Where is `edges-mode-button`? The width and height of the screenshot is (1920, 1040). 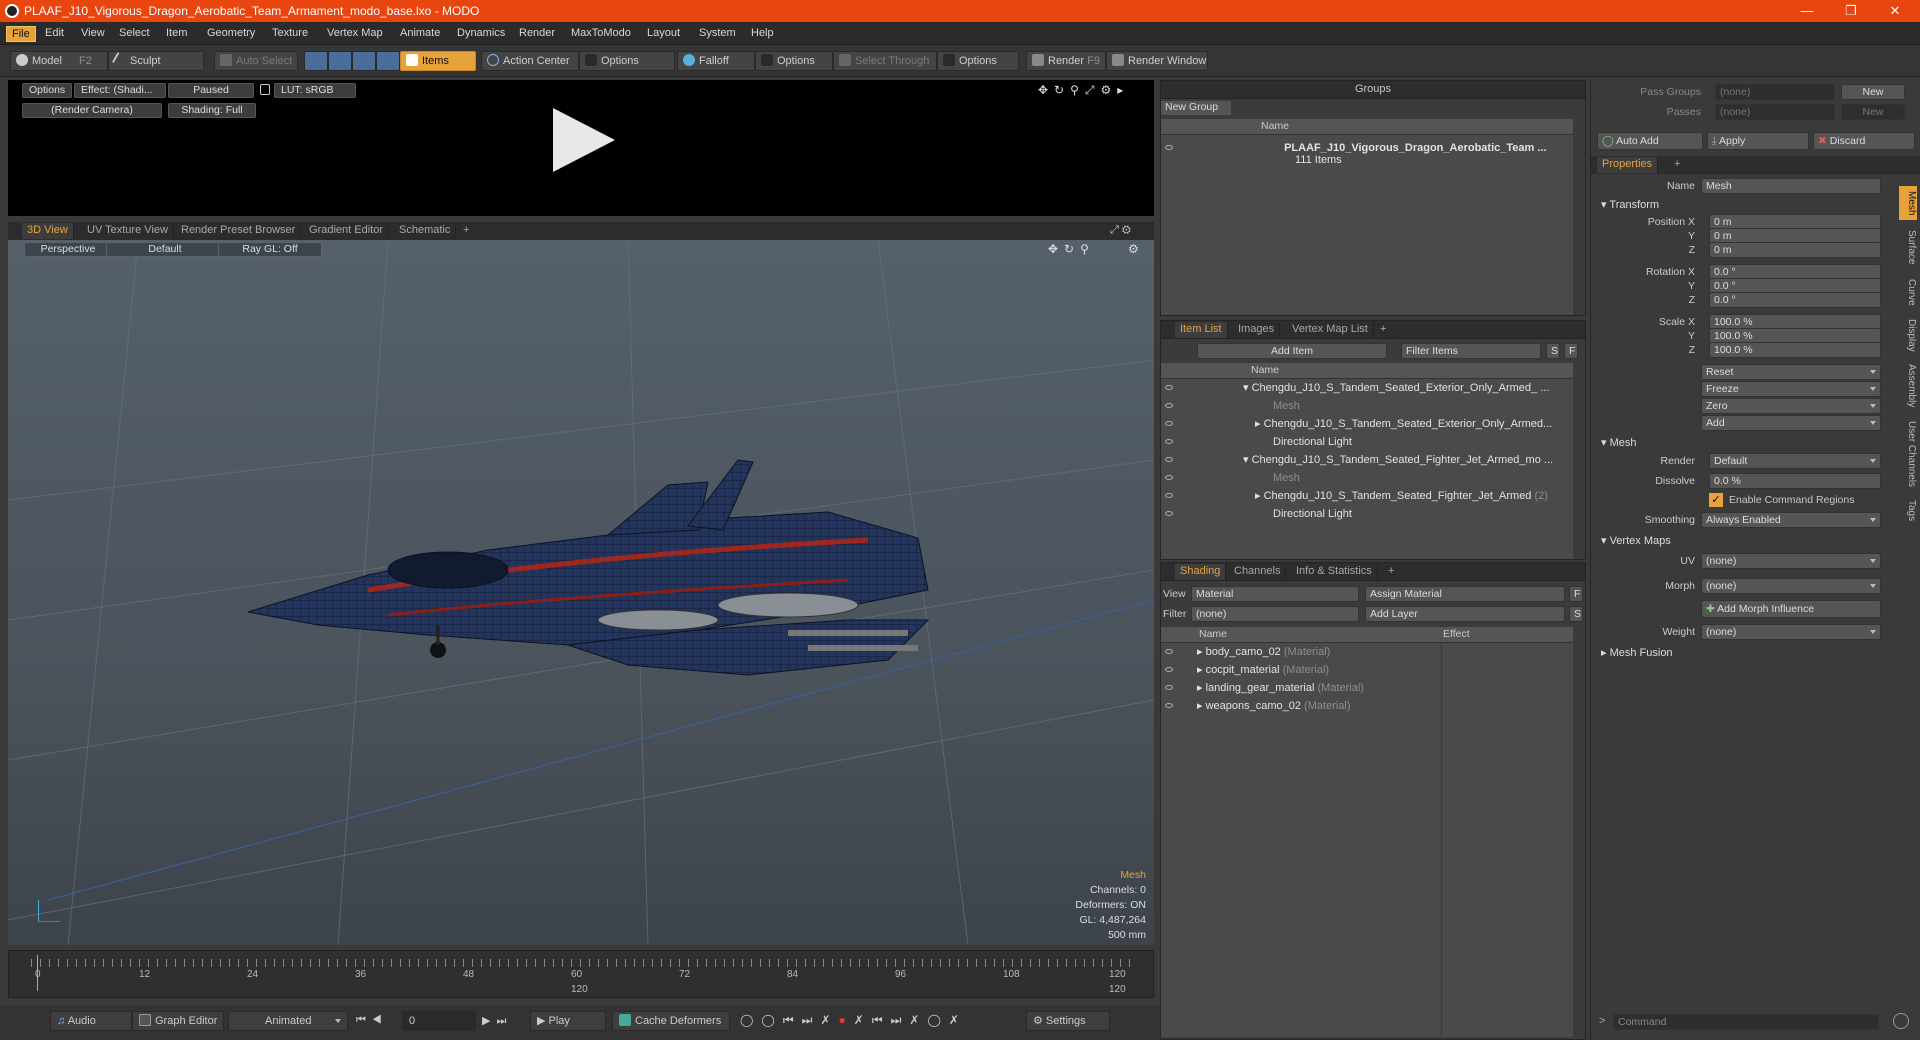 edges-mode-button is located at coordinates (340, 61).